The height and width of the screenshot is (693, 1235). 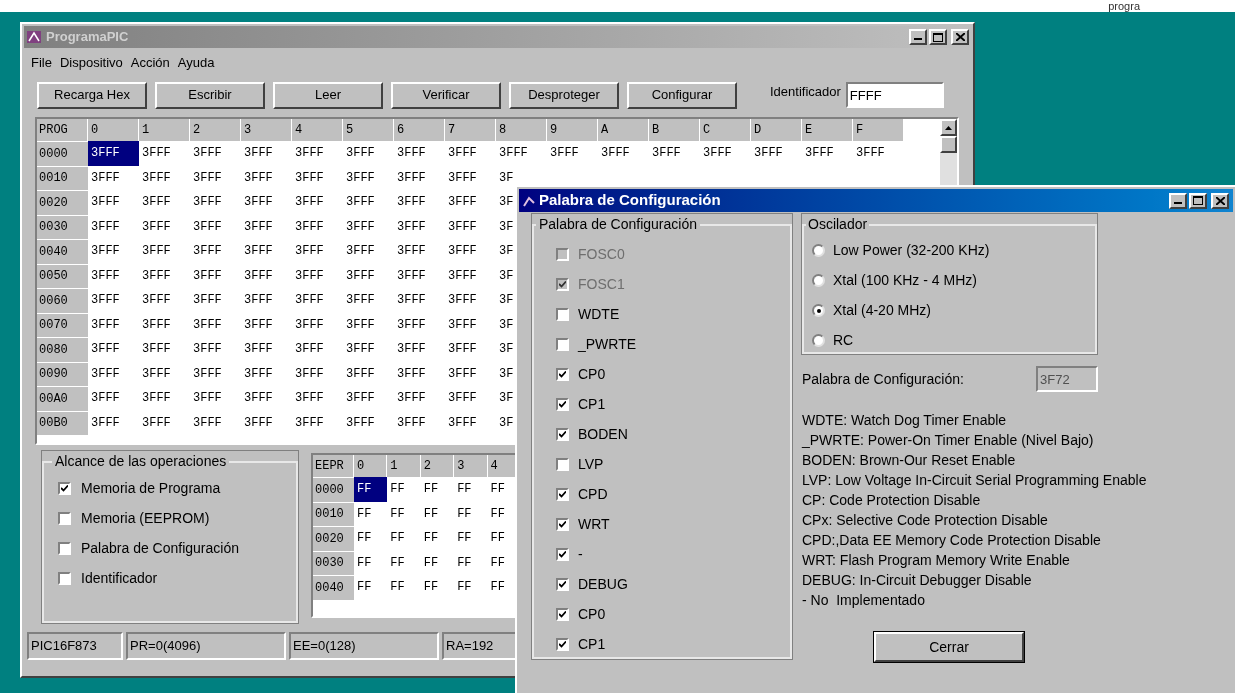 What do you see at coordinates (601, 284) in the screenshot?
I see `checkbox-label: FOSC1` at bounding box center [601, 284].